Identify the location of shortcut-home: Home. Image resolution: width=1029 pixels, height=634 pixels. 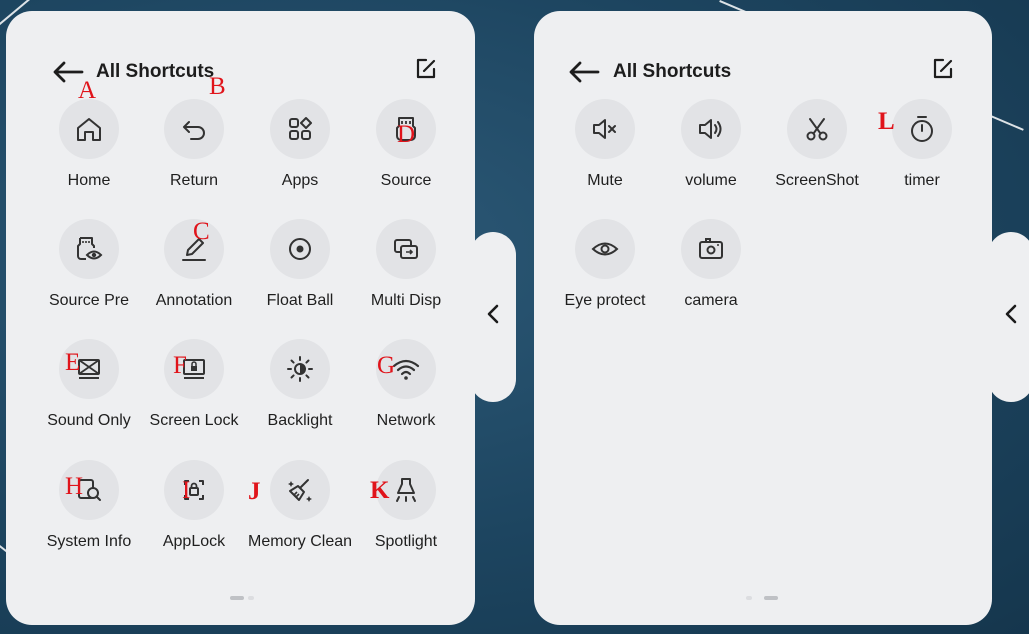
(89, 149).